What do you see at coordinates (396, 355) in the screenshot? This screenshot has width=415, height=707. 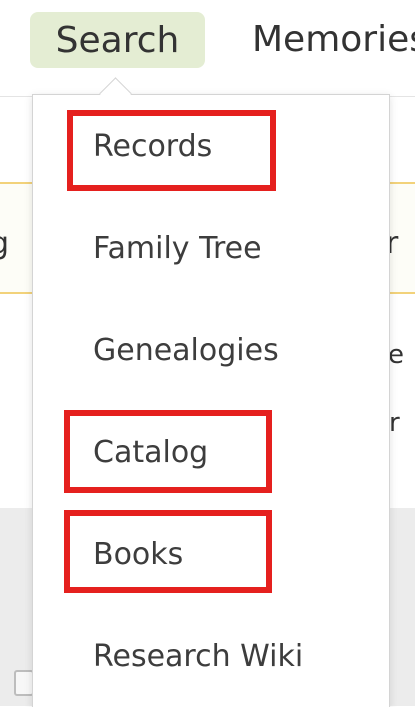 I see `background-text-fragment: e` at bounding box center [396, 355].